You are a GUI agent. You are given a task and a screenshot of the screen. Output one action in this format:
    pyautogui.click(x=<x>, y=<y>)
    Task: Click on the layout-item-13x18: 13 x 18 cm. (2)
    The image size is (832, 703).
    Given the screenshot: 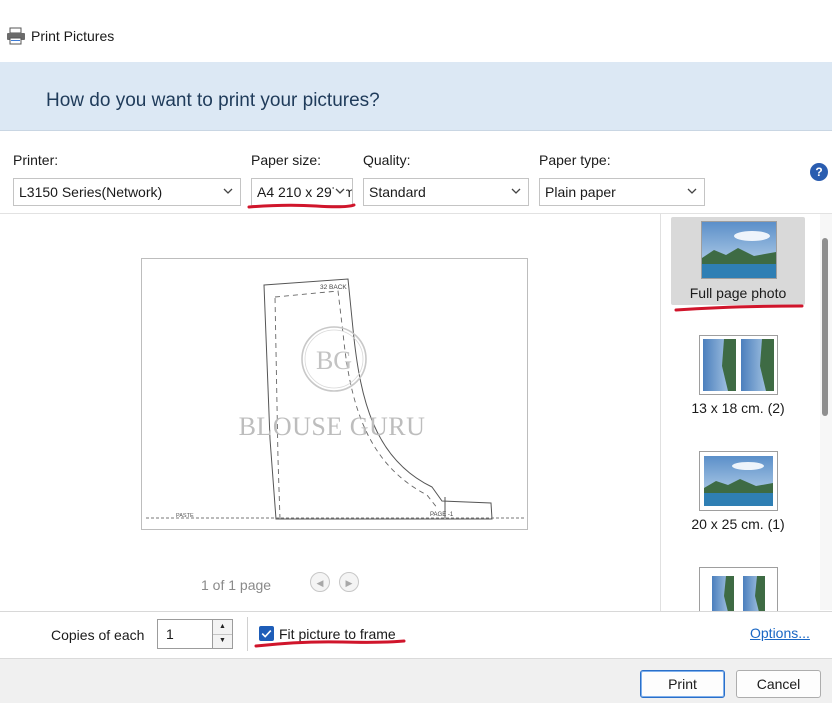 What is the action you would take?
    pyautogui.click(x=738, y=377)
    